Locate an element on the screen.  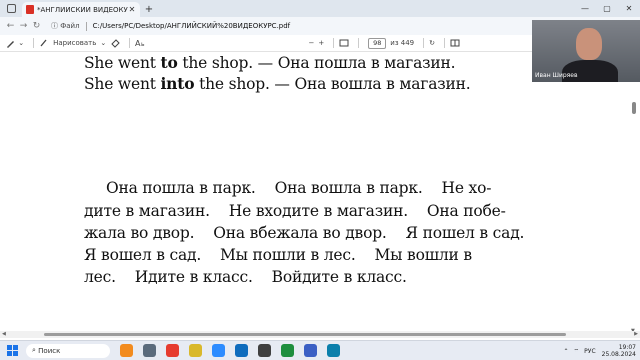
clock: 19:07 25.08.2024 is located at coordinates (619, 351).